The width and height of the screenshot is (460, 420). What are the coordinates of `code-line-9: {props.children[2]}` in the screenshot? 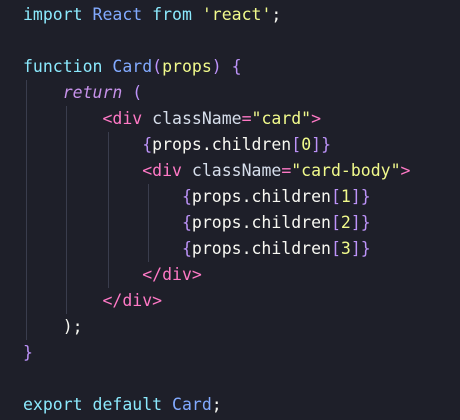 It's located at (197, 223).